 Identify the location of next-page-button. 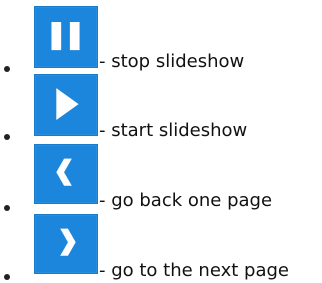
(66, 244).